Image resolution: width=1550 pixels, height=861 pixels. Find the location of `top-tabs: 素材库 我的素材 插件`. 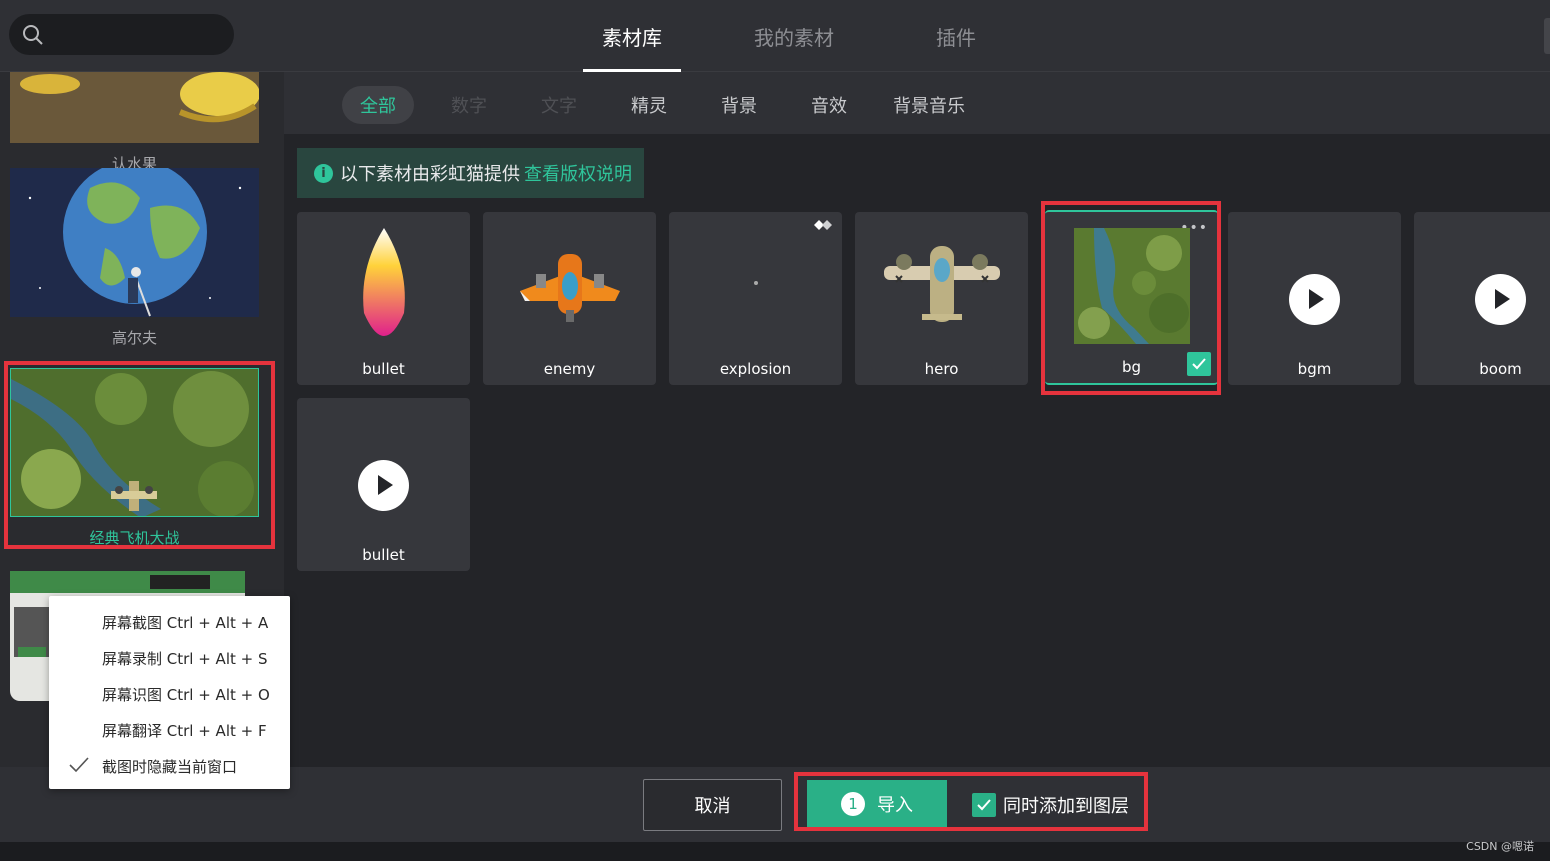

top-tabs: 素材库 我的素材 插件 is located at coordinates (826, 36).